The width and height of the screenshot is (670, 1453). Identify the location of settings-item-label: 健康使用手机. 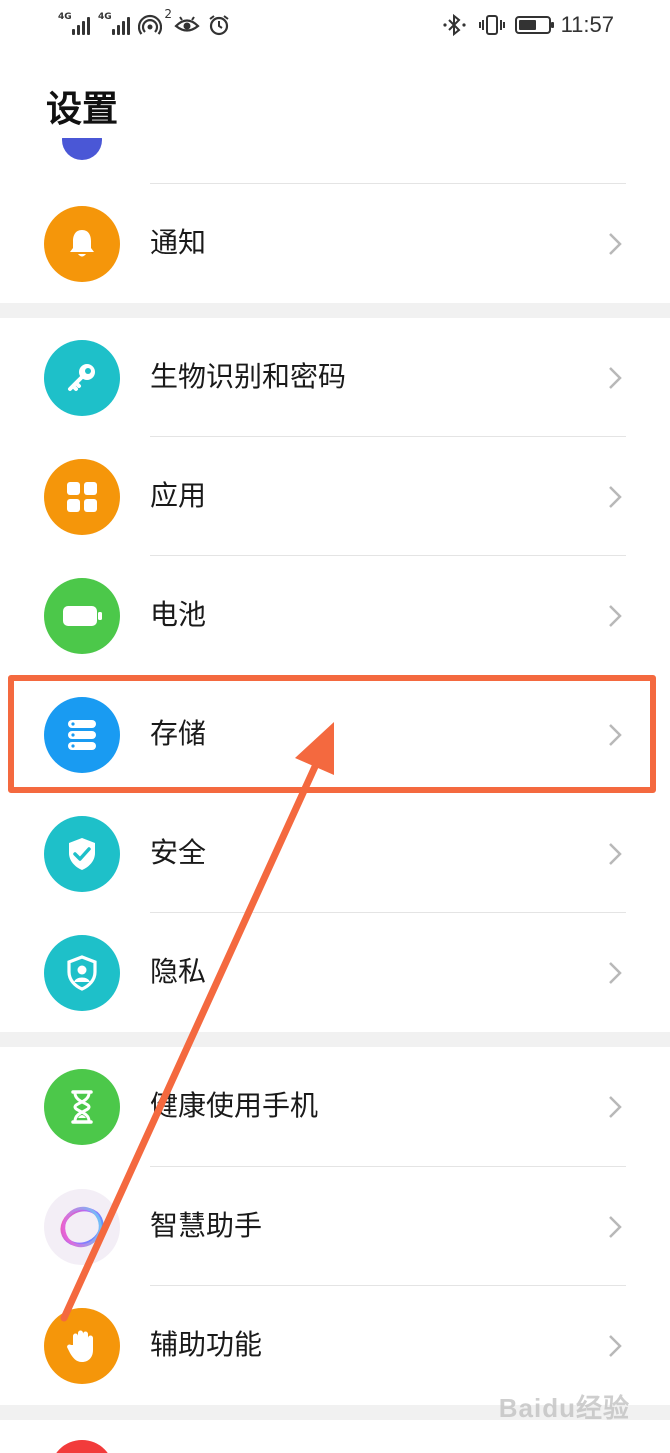
(234, 1105).